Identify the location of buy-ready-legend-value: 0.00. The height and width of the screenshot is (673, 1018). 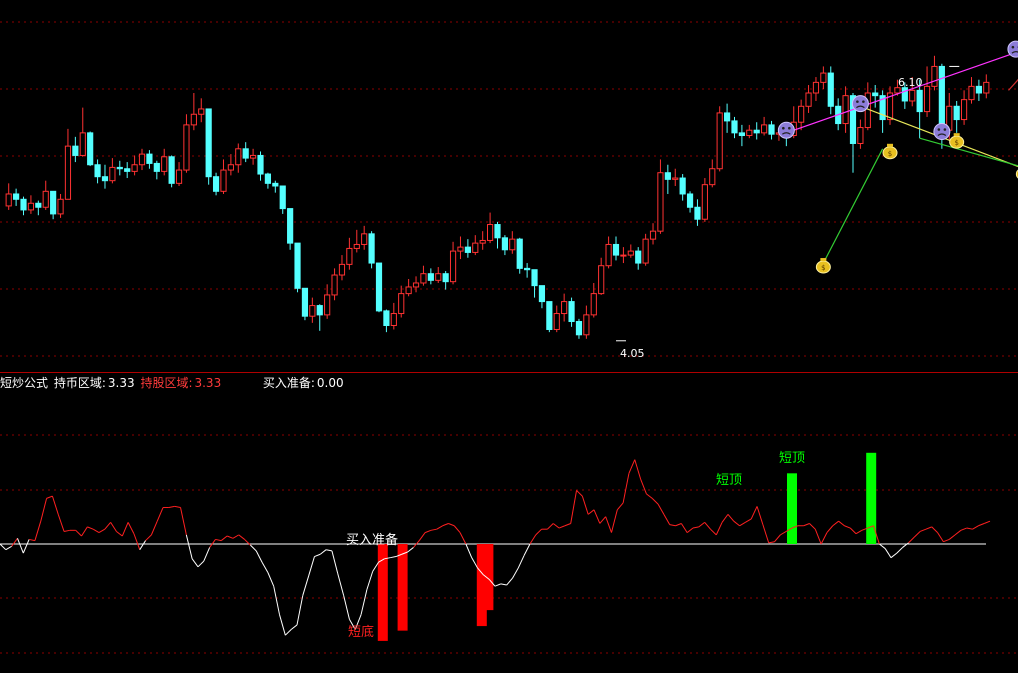
(330, 383).